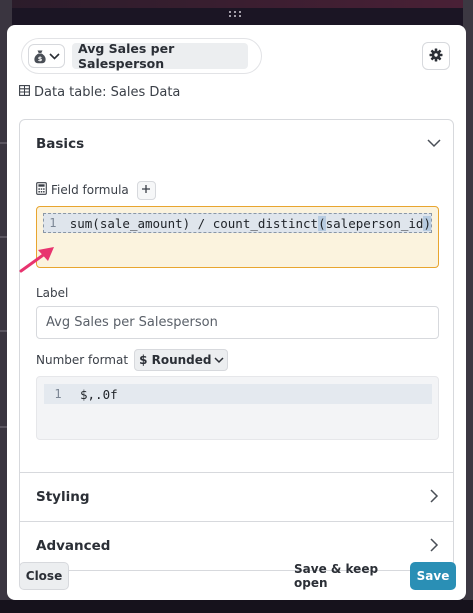 The height and width of the screenshot is (613, 473). I want to click on background-top-strip, so click(236, 4).